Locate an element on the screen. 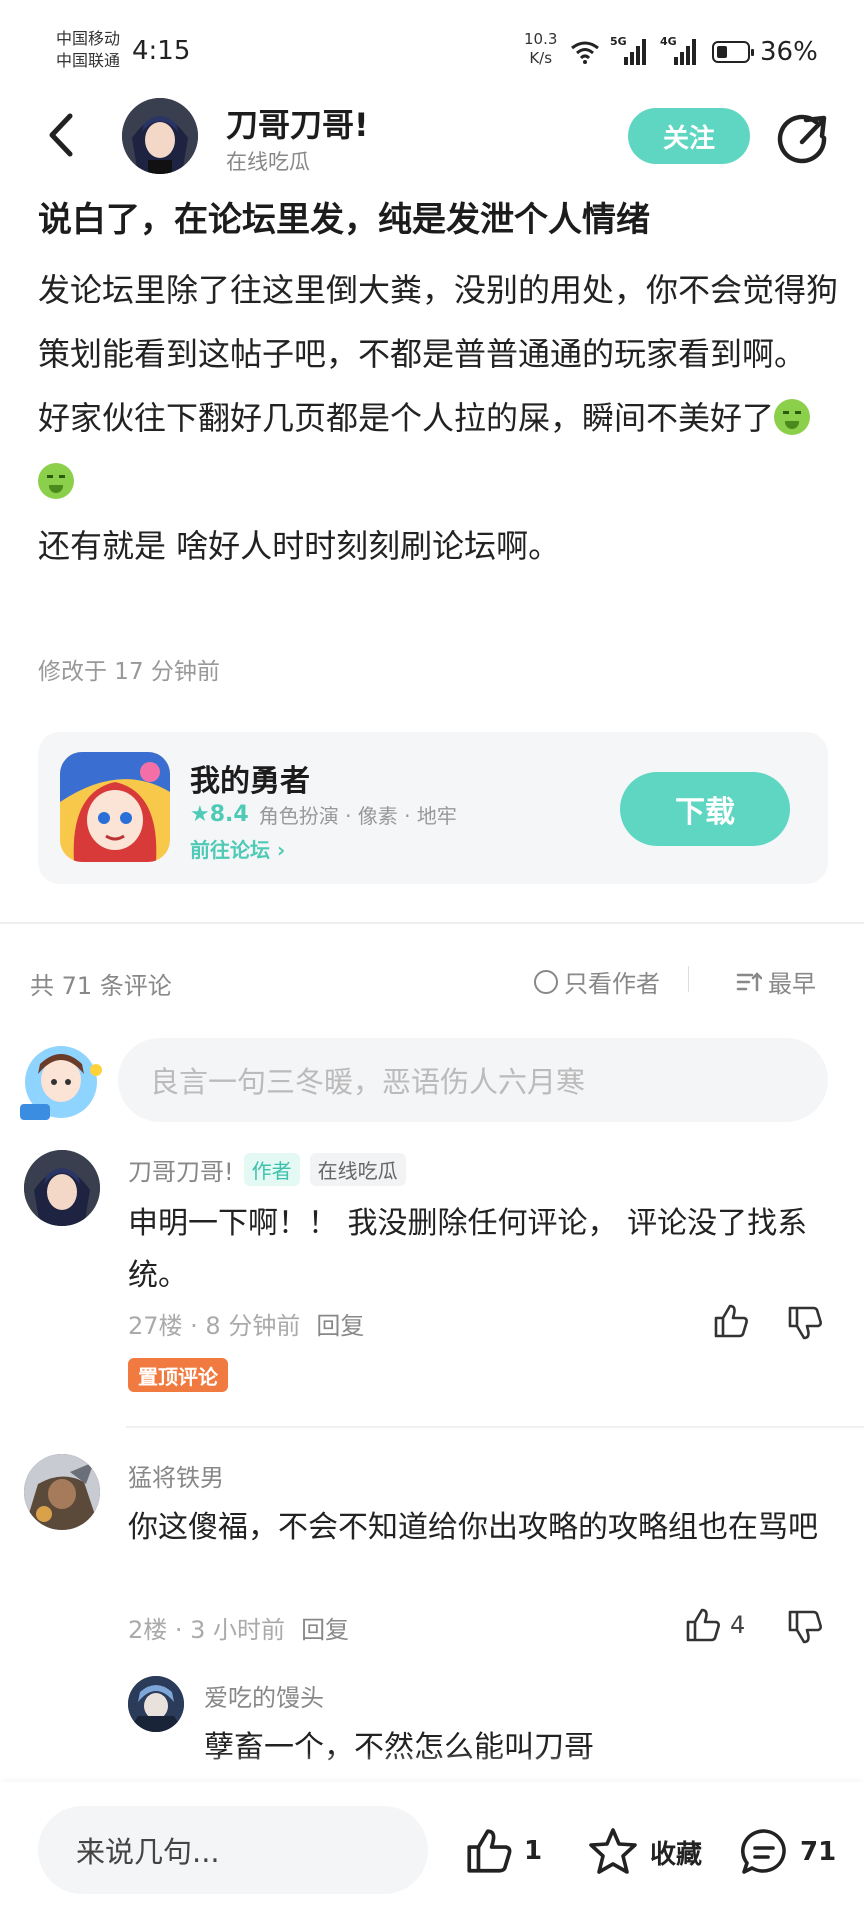 The width and height of the screenshot is (864, 1920). chevron-right-icon: › is located at coordinates (281, 850).